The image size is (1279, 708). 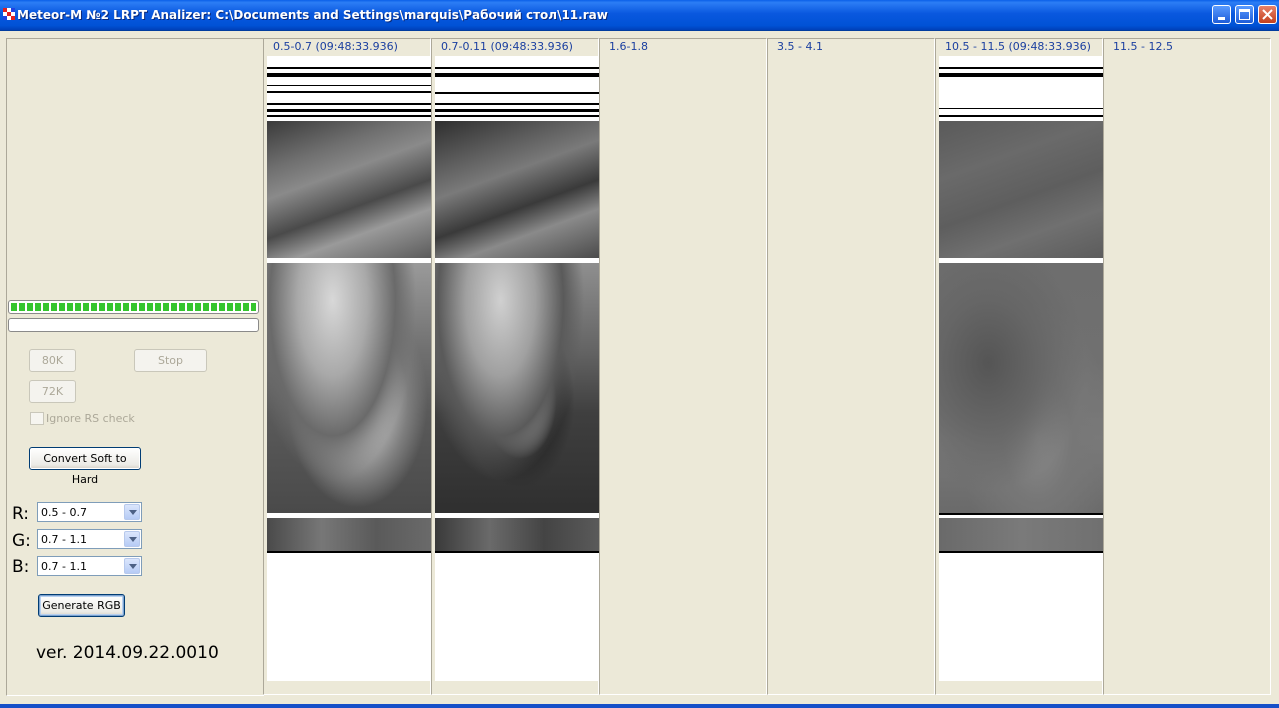 I want to click on red-channel-label: R:, so click(x=21, y=514).